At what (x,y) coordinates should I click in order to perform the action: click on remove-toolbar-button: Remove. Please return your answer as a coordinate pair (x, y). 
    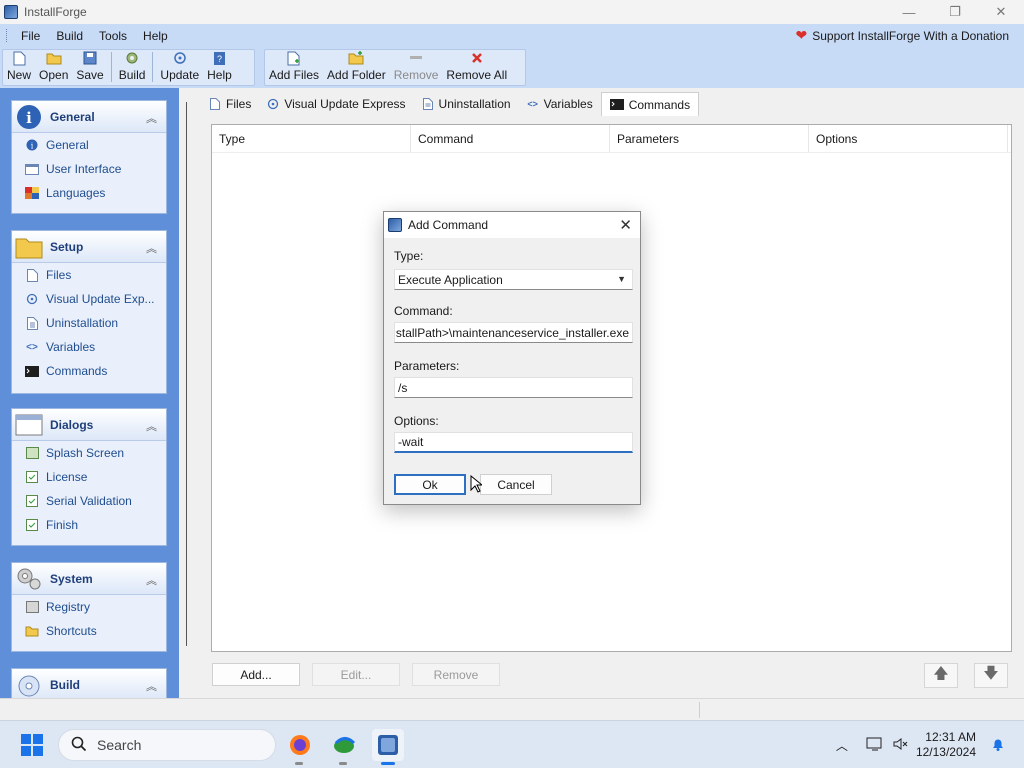
    Looking at the image, I should click on (416, 67).